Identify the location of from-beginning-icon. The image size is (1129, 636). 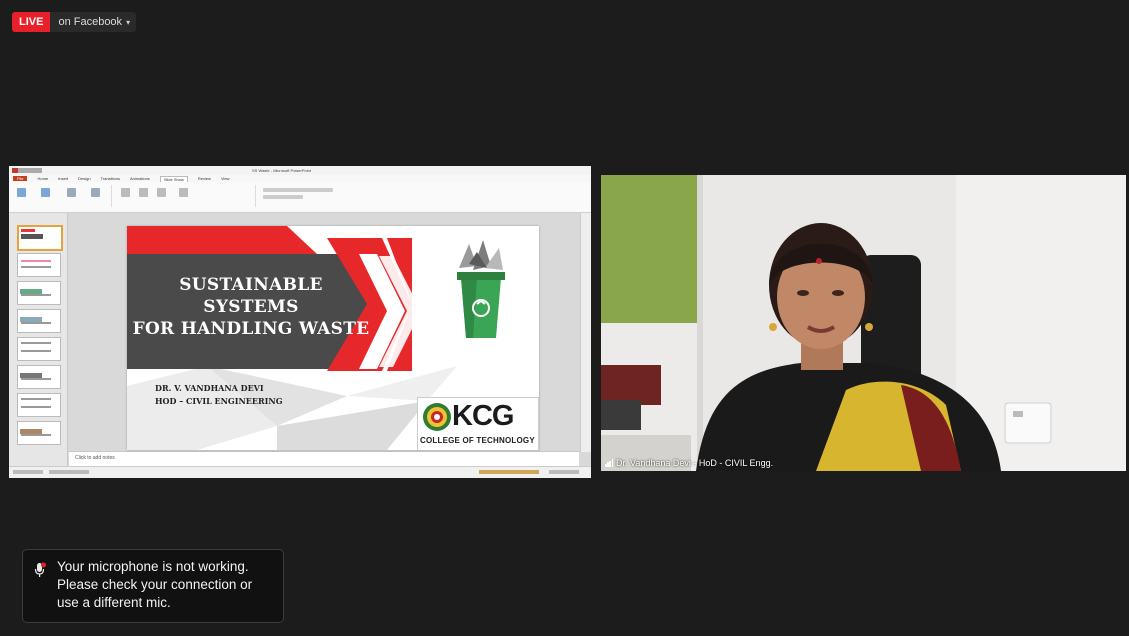
(21, 192).